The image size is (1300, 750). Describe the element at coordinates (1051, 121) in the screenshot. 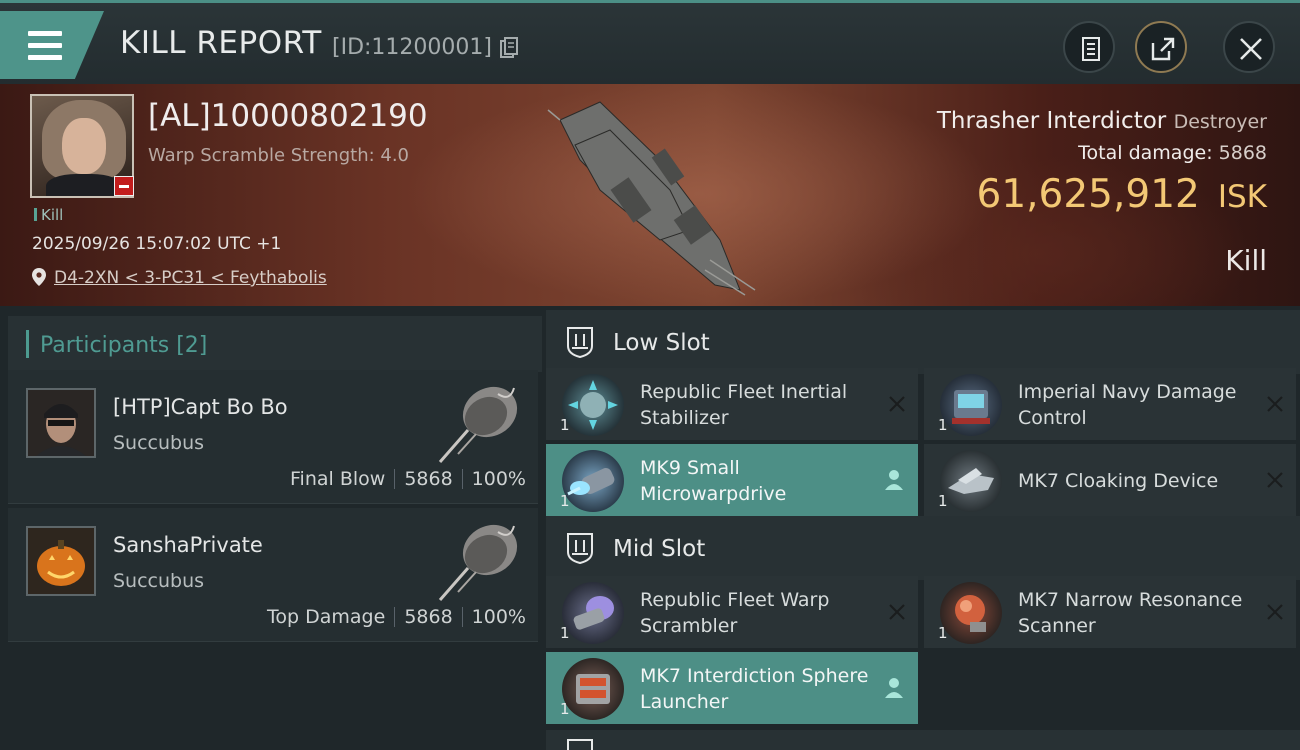

I see `ship-type: Thrasher Interdictor` at that location.